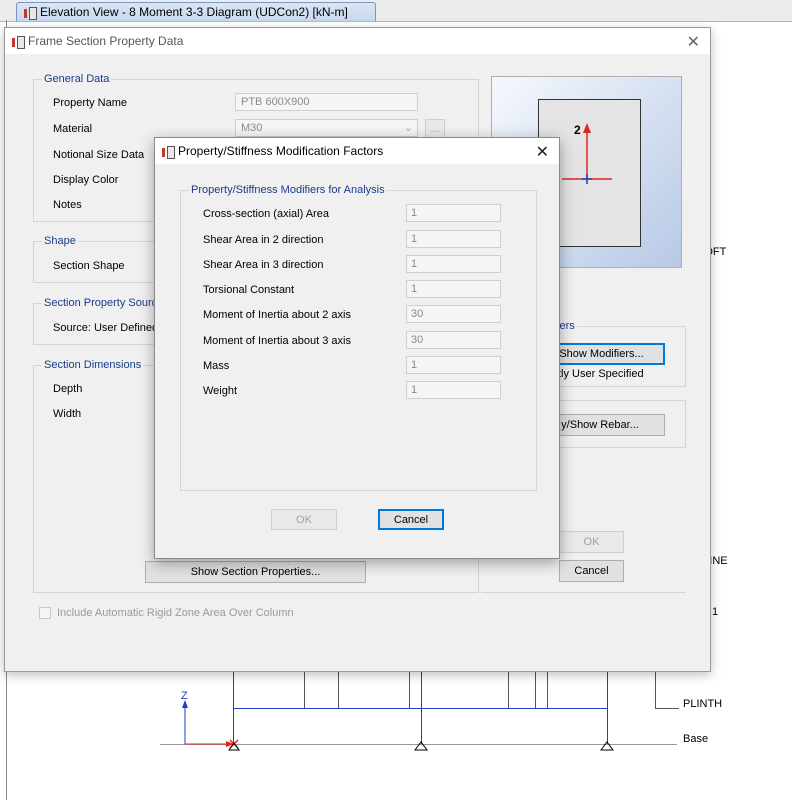 The width and height of the screenshot is (792, 800). What do you see at coordinates (326, 128) in the screenshot?
I see `material-select: M30 ⌄` at bounding box center [326, 128].